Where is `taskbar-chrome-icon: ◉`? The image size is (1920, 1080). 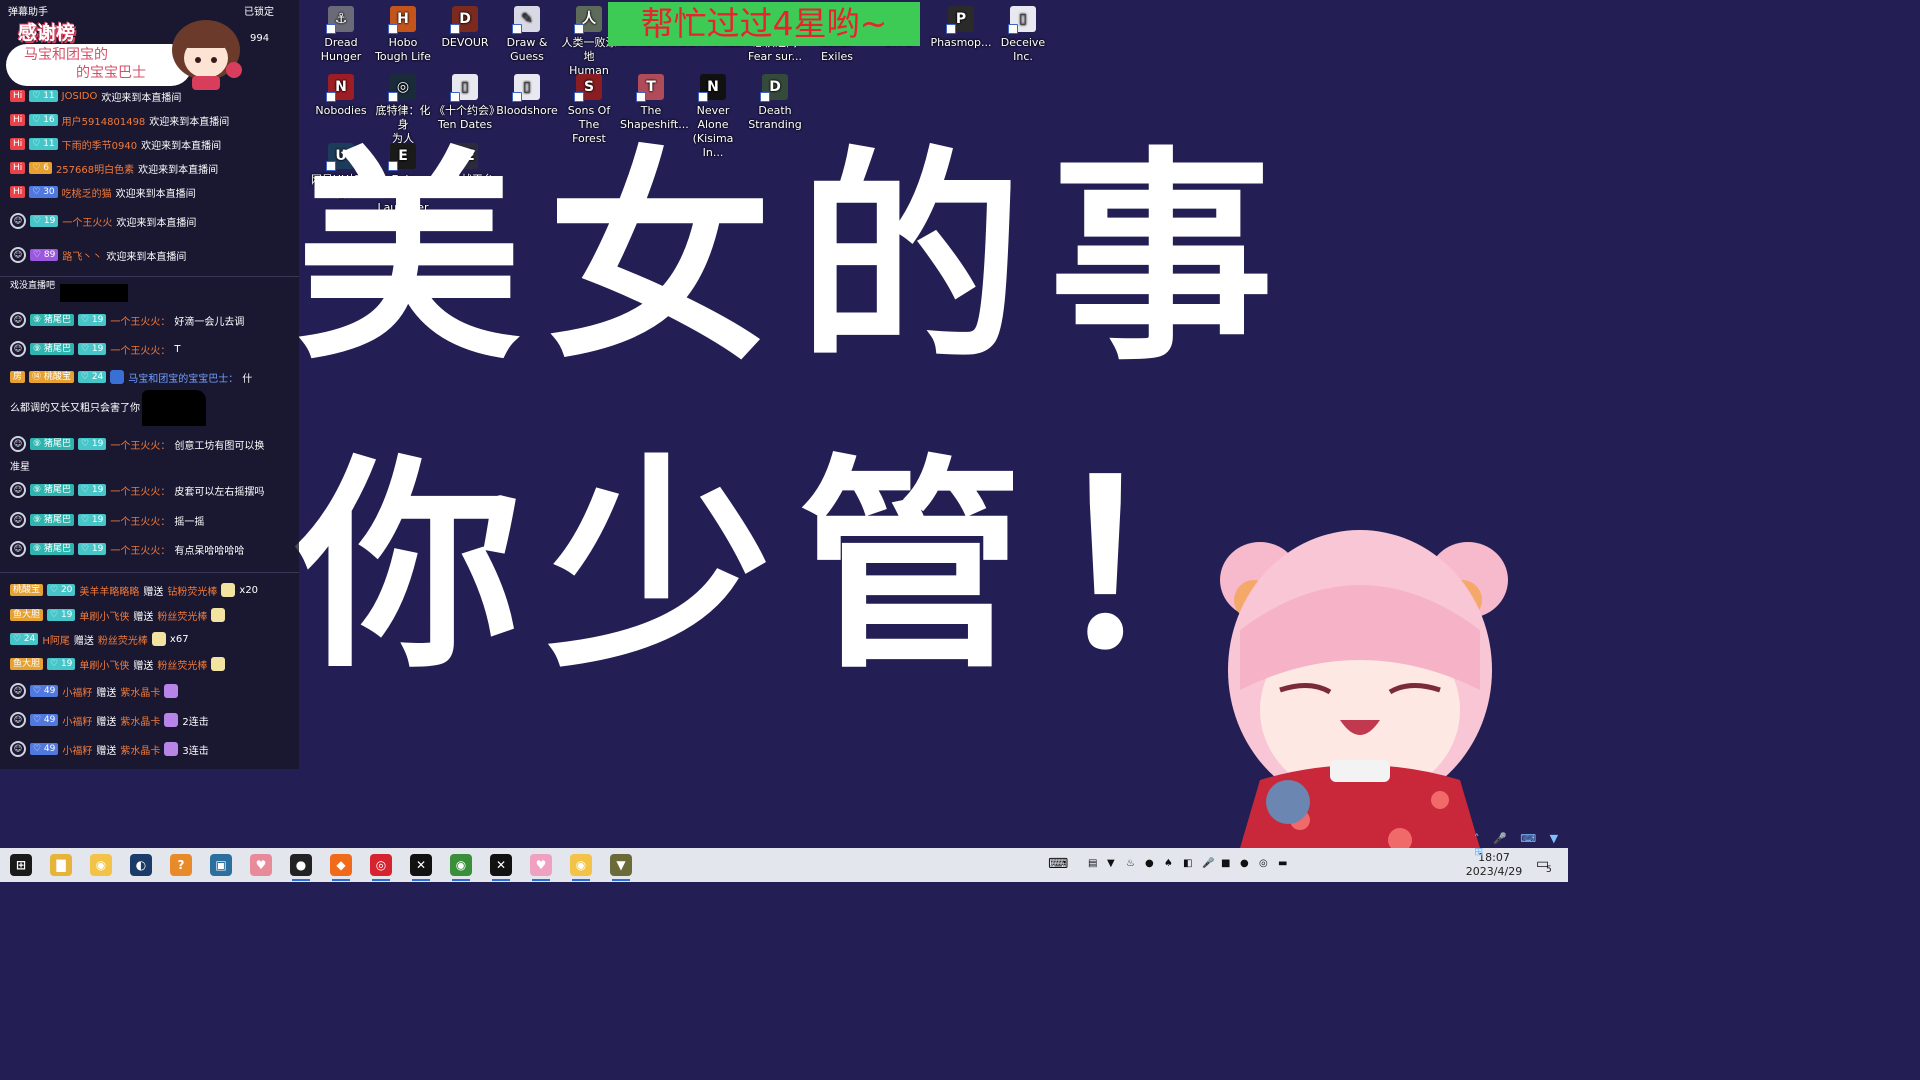 taskbar-chrome-icon: ◉ is located at coordinates (461, 865).